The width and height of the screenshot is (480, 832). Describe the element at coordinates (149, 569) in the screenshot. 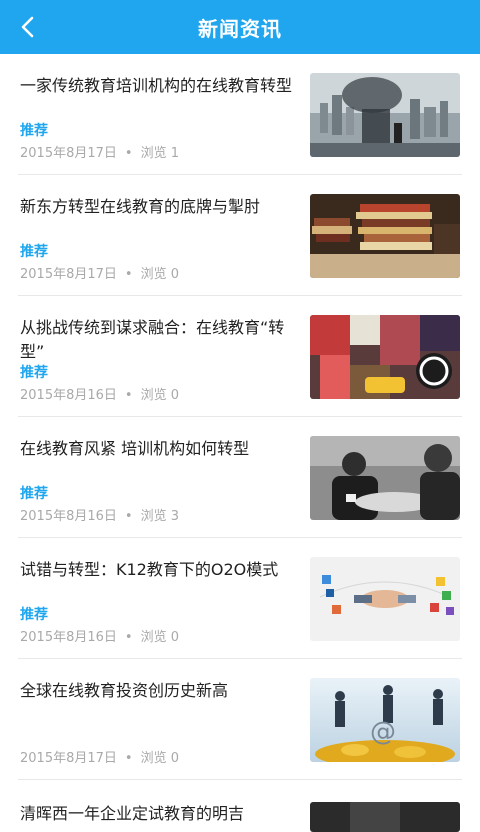

I see `news-title: 试错与转型：K12教育下的O2O模式` at that location.